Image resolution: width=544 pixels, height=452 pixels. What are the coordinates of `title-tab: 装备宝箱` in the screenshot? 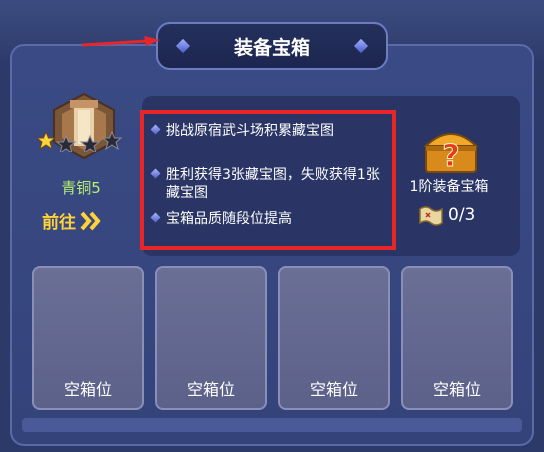 It's located at (272, 46).